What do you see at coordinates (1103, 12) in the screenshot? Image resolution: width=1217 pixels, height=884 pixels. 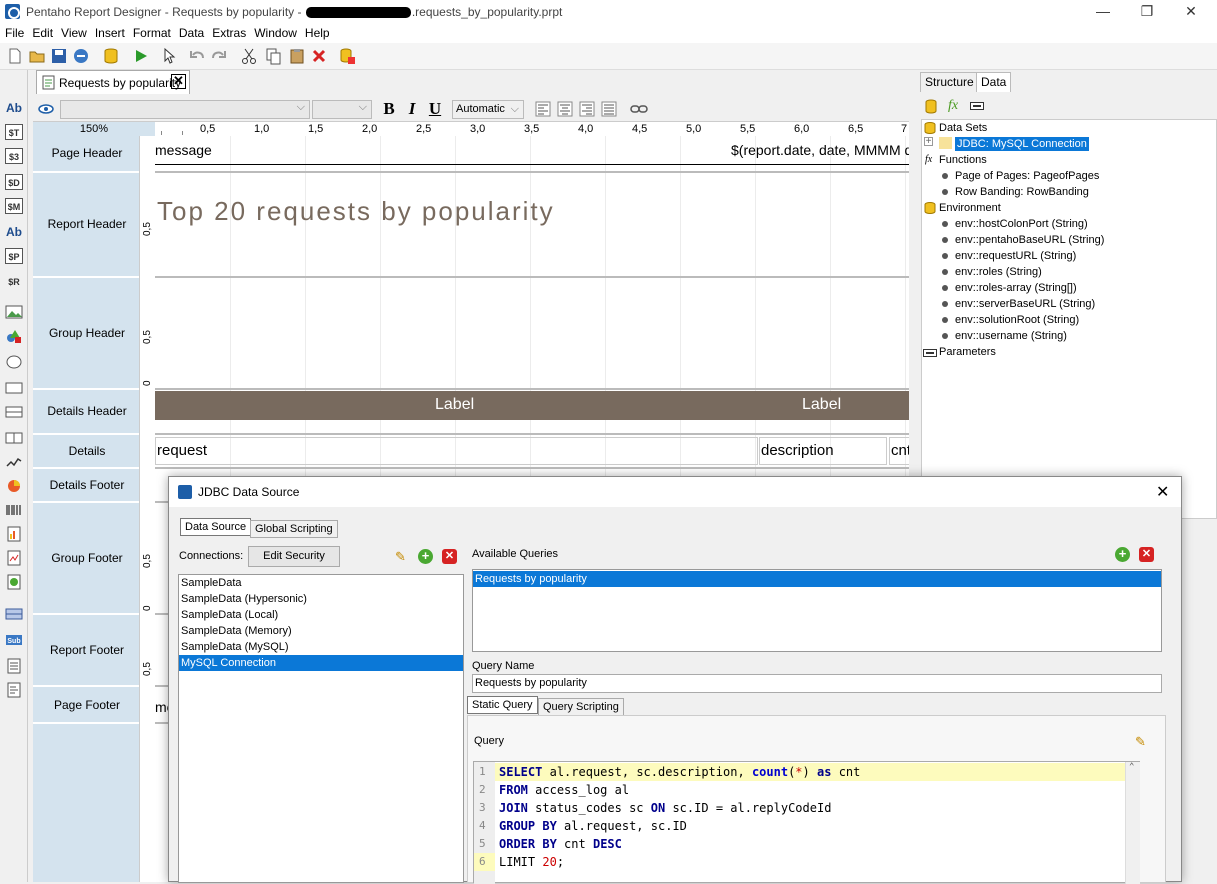 I see `minimize-button: —` at bounding box center [1103, 12].